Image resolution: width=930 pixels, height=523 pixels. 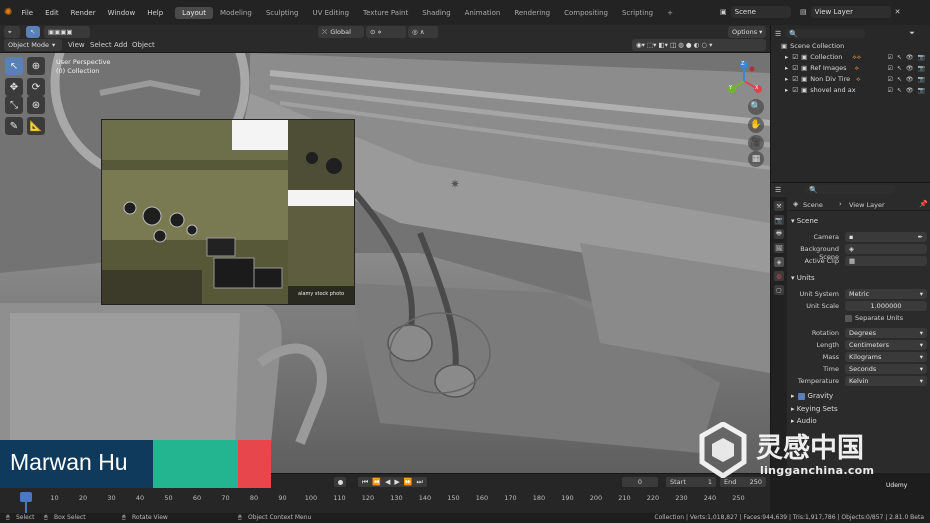 What do you see at coordinates (778, 34) in the screenshot?
I see `outliner-editor-icon: ☰` at bounding box center [778, 34].